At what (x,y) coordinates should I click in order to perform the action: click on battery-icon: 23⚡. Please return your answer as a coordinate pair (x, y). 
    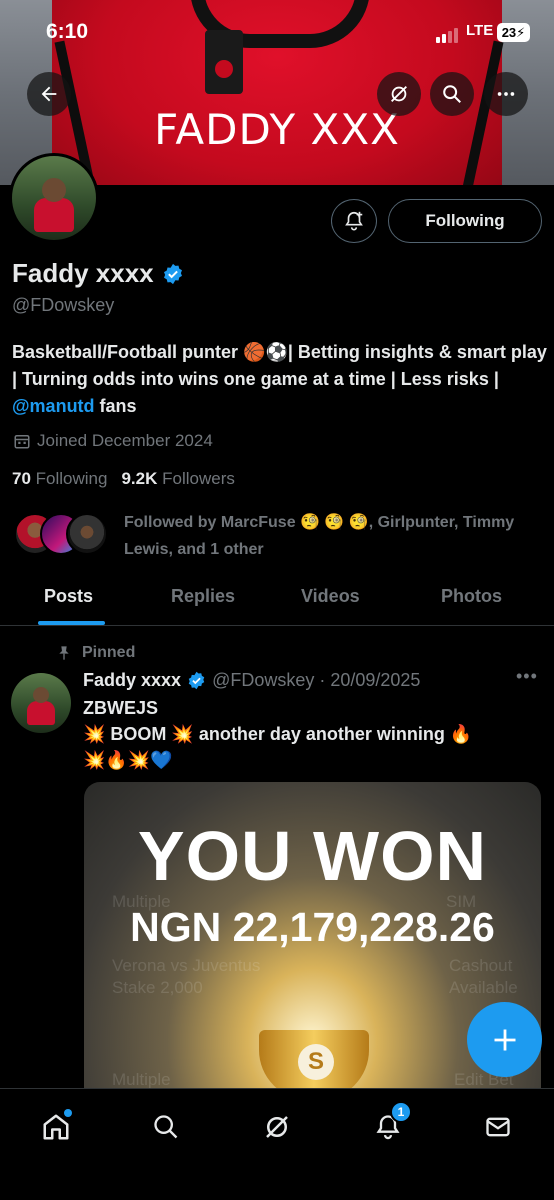
    Looking at the image, I should click on (513, 32).